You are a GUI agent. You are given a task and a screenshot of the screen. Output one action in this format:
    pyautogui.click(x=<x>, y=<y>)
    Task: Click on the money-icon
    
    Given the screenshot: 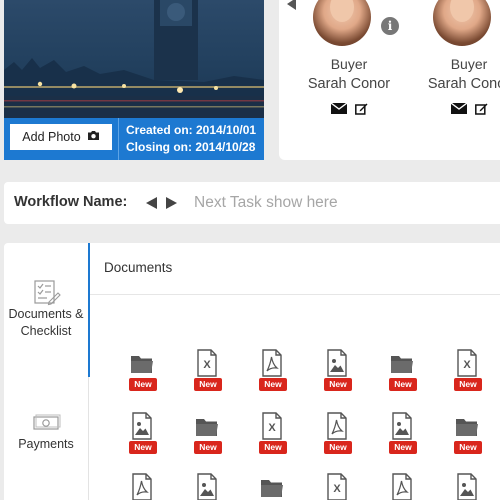 What is the action you would take?
    pyautogui.click(x=46, y=425)
    